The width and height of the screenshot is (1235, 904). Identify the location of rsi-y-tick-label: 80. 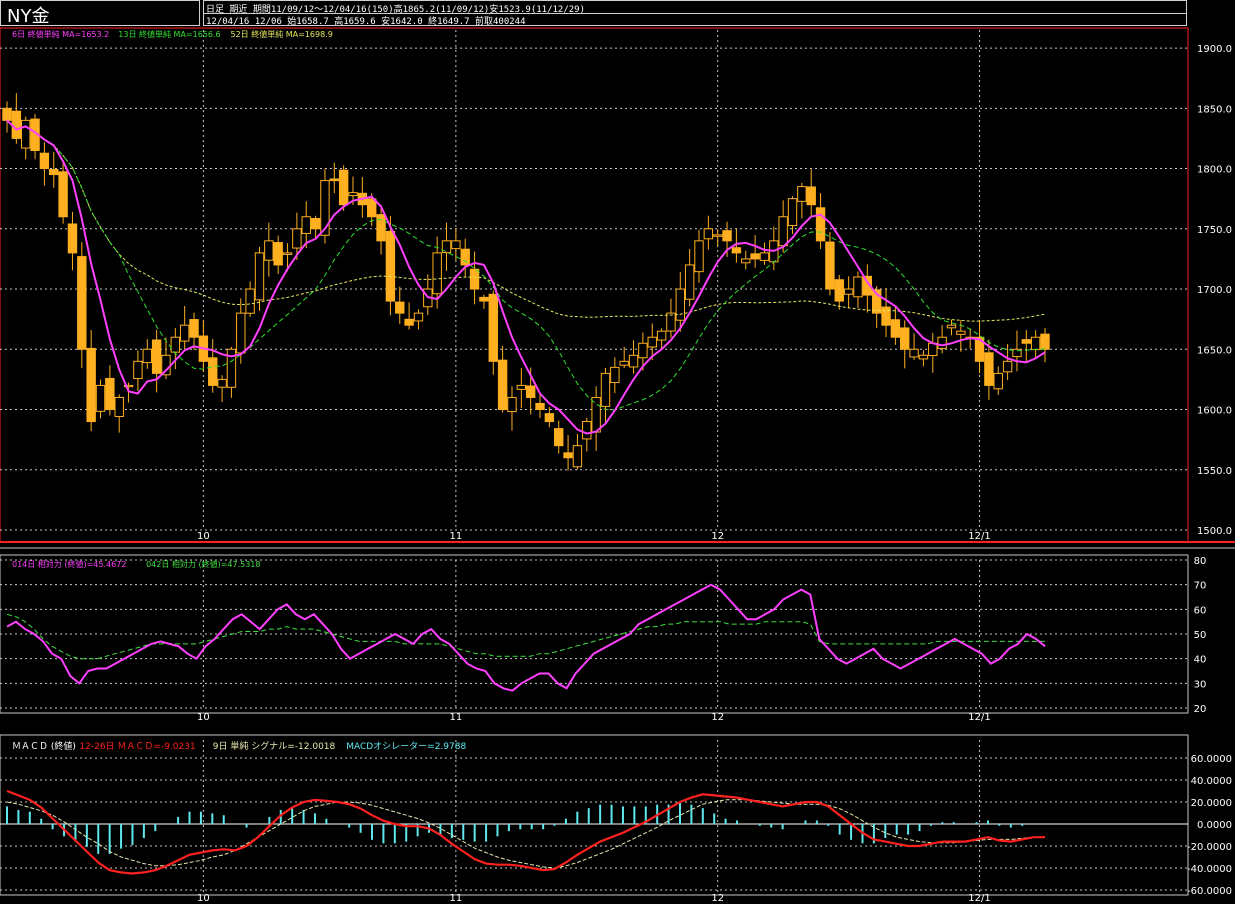
(1200, 561).